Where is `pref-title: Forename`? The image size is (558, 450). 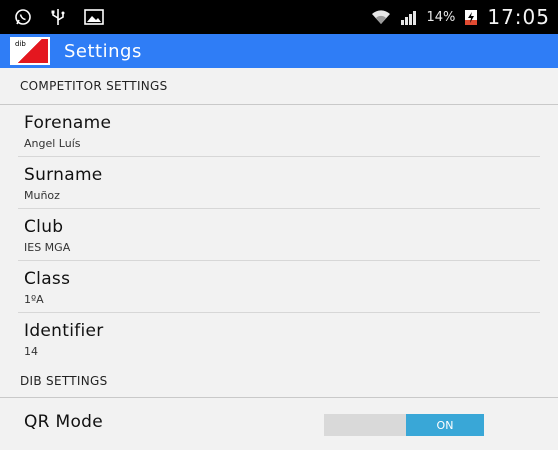
pref-title: Forename is located at coordinates (68, 123).